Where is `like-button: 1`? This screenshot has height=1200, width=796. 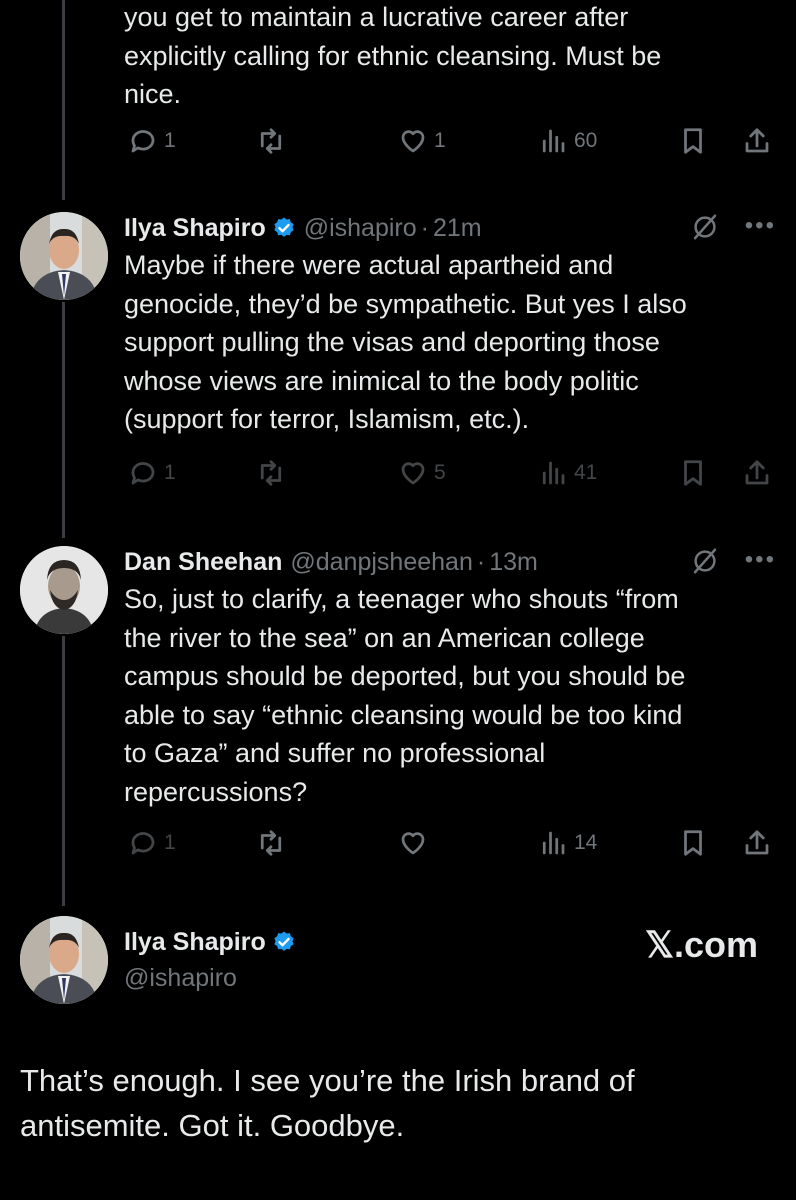 like-button: 1 is located at coordinates (422, 141).